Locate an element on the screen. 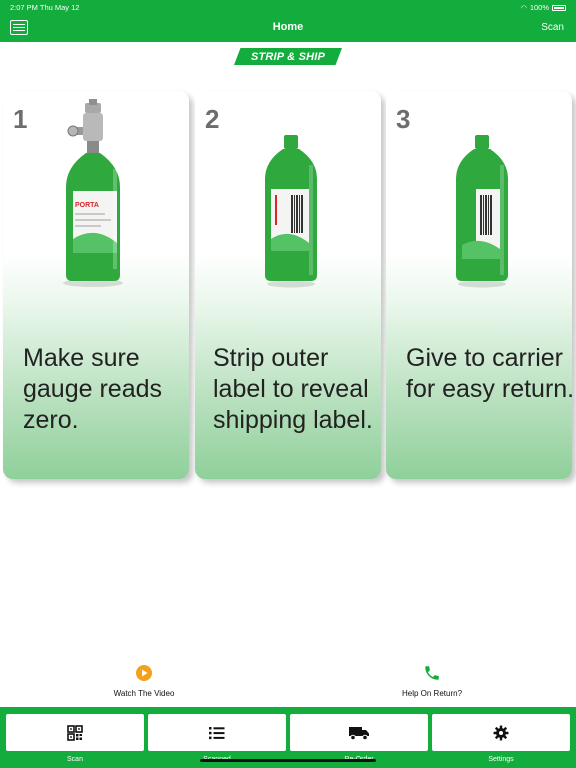  battery-percent: 100% is located at coordinates (539, 7).